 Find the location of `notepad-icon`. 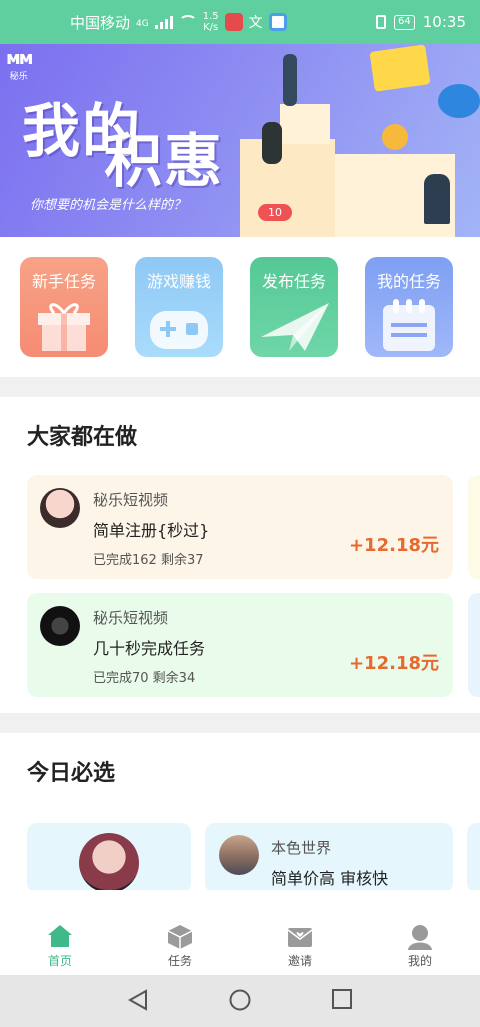

notepad-icon is located at coordinates (409, 325).